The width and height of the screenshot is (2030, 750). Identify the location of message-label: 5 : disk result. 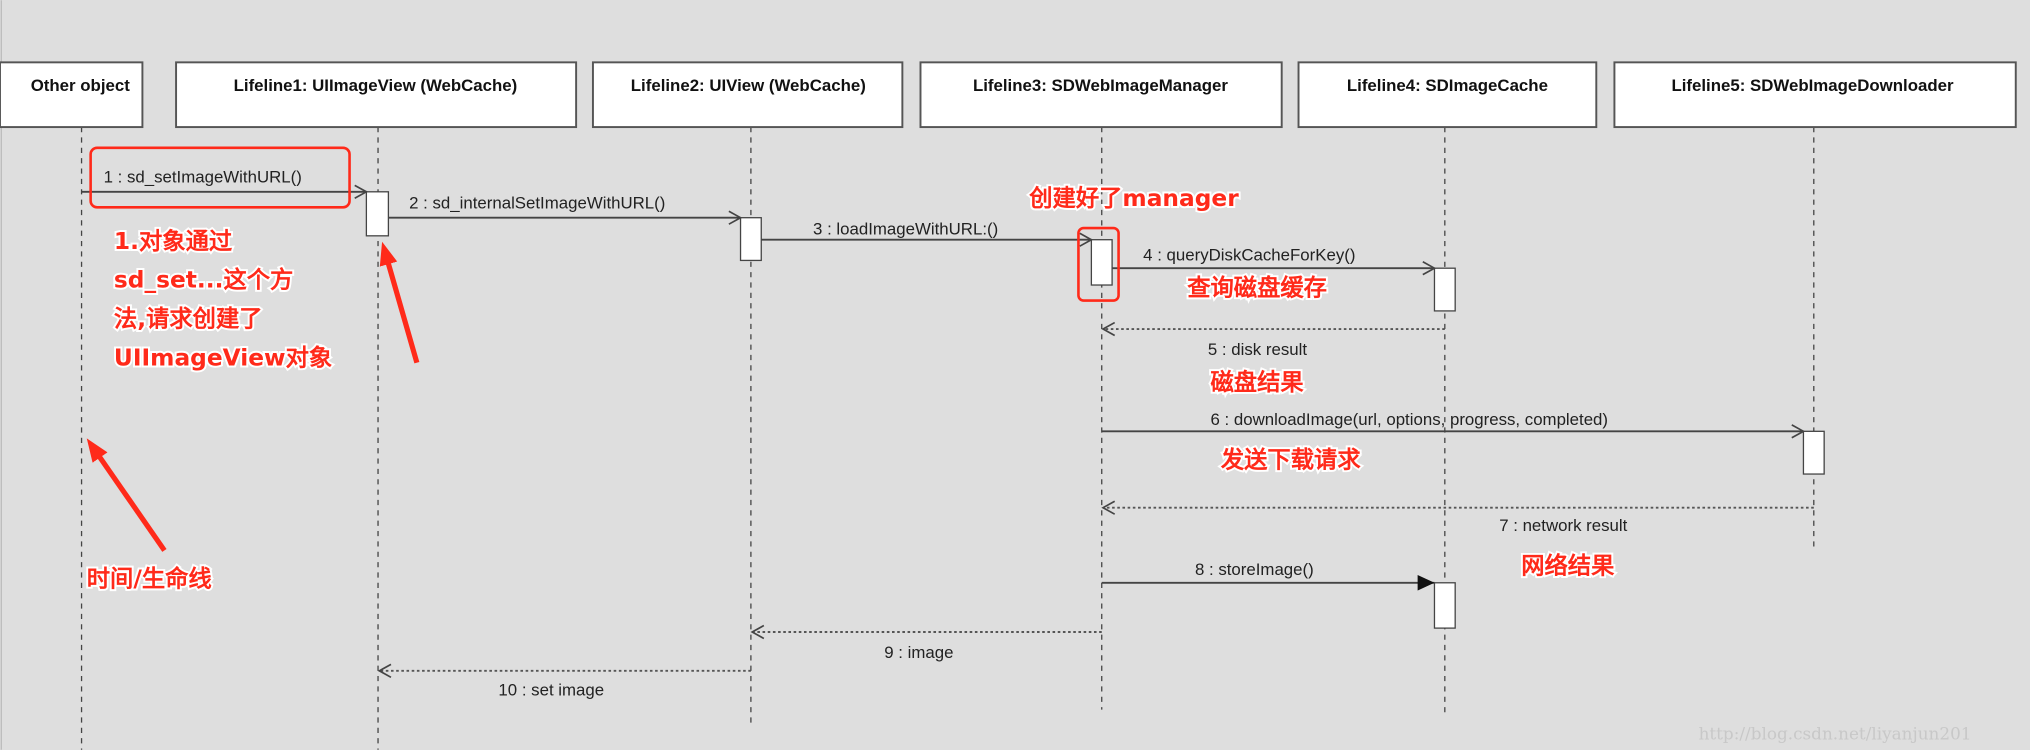
(1257, 349).